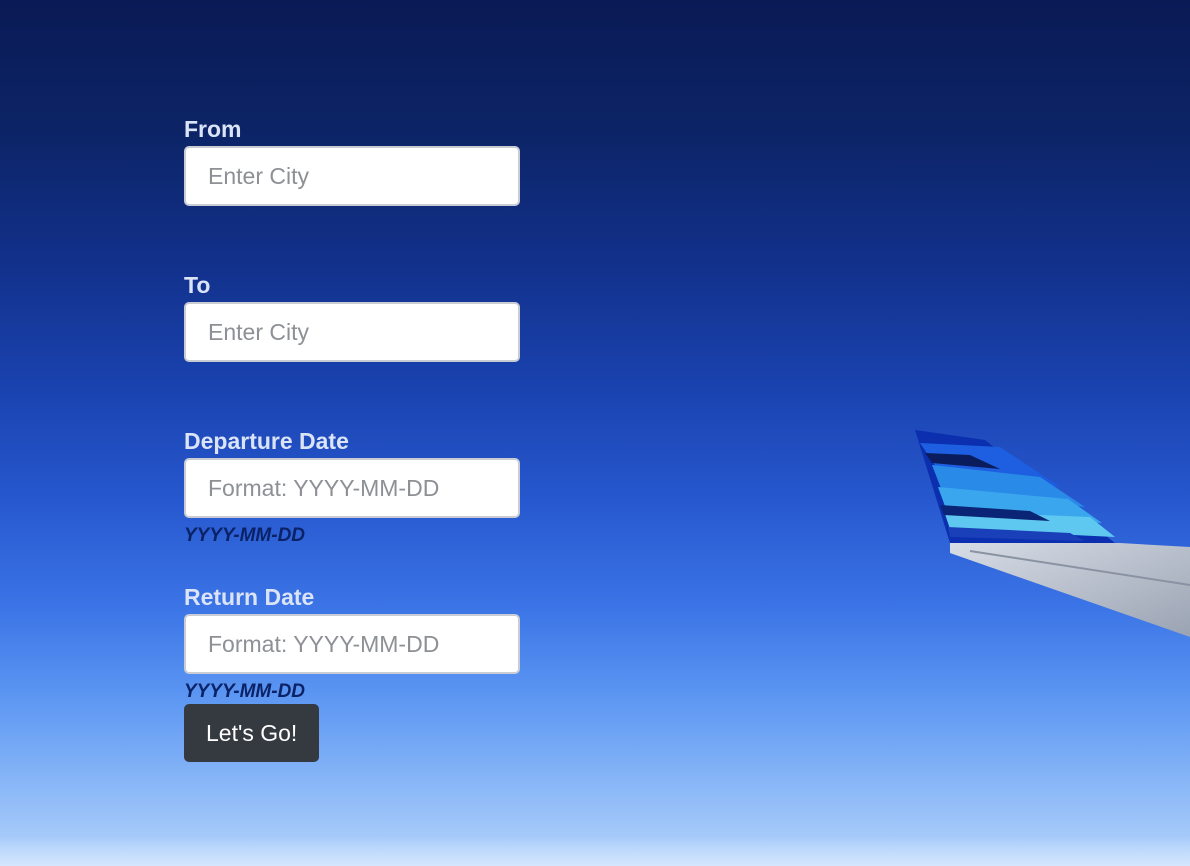  What do you see at coordinates (245, 691) in the screenshot?
I see `return-date-hint: YYYY-MM-DD` at bounding box center [245, 691].